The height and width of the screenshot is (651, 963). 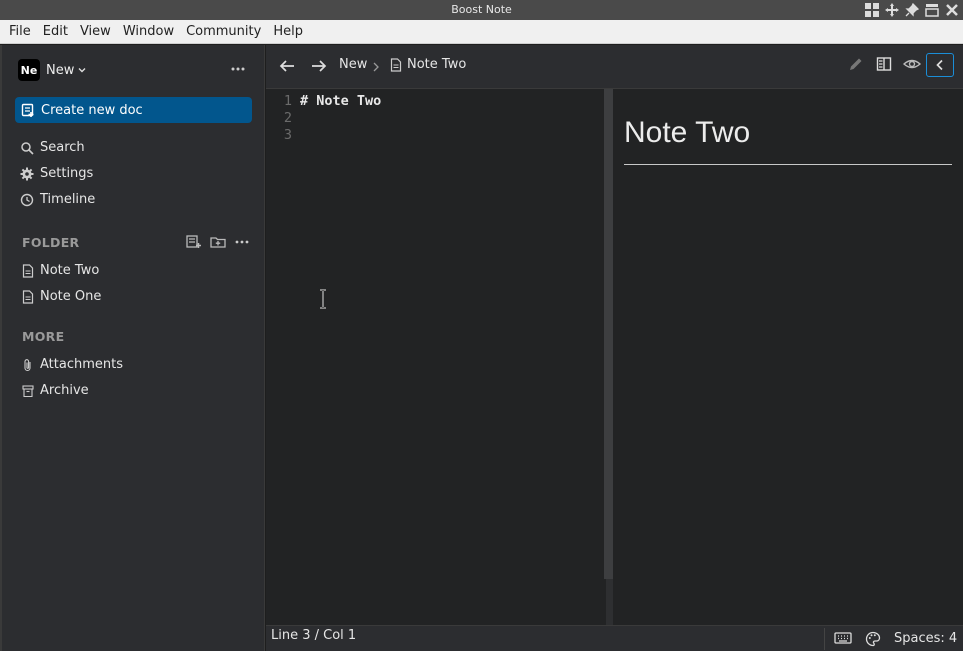 What do you see at coordinates (314, 635) in the screenshot?
I see `cursor-position: Line 3 / Col 1` at bounding box center [314, 635].